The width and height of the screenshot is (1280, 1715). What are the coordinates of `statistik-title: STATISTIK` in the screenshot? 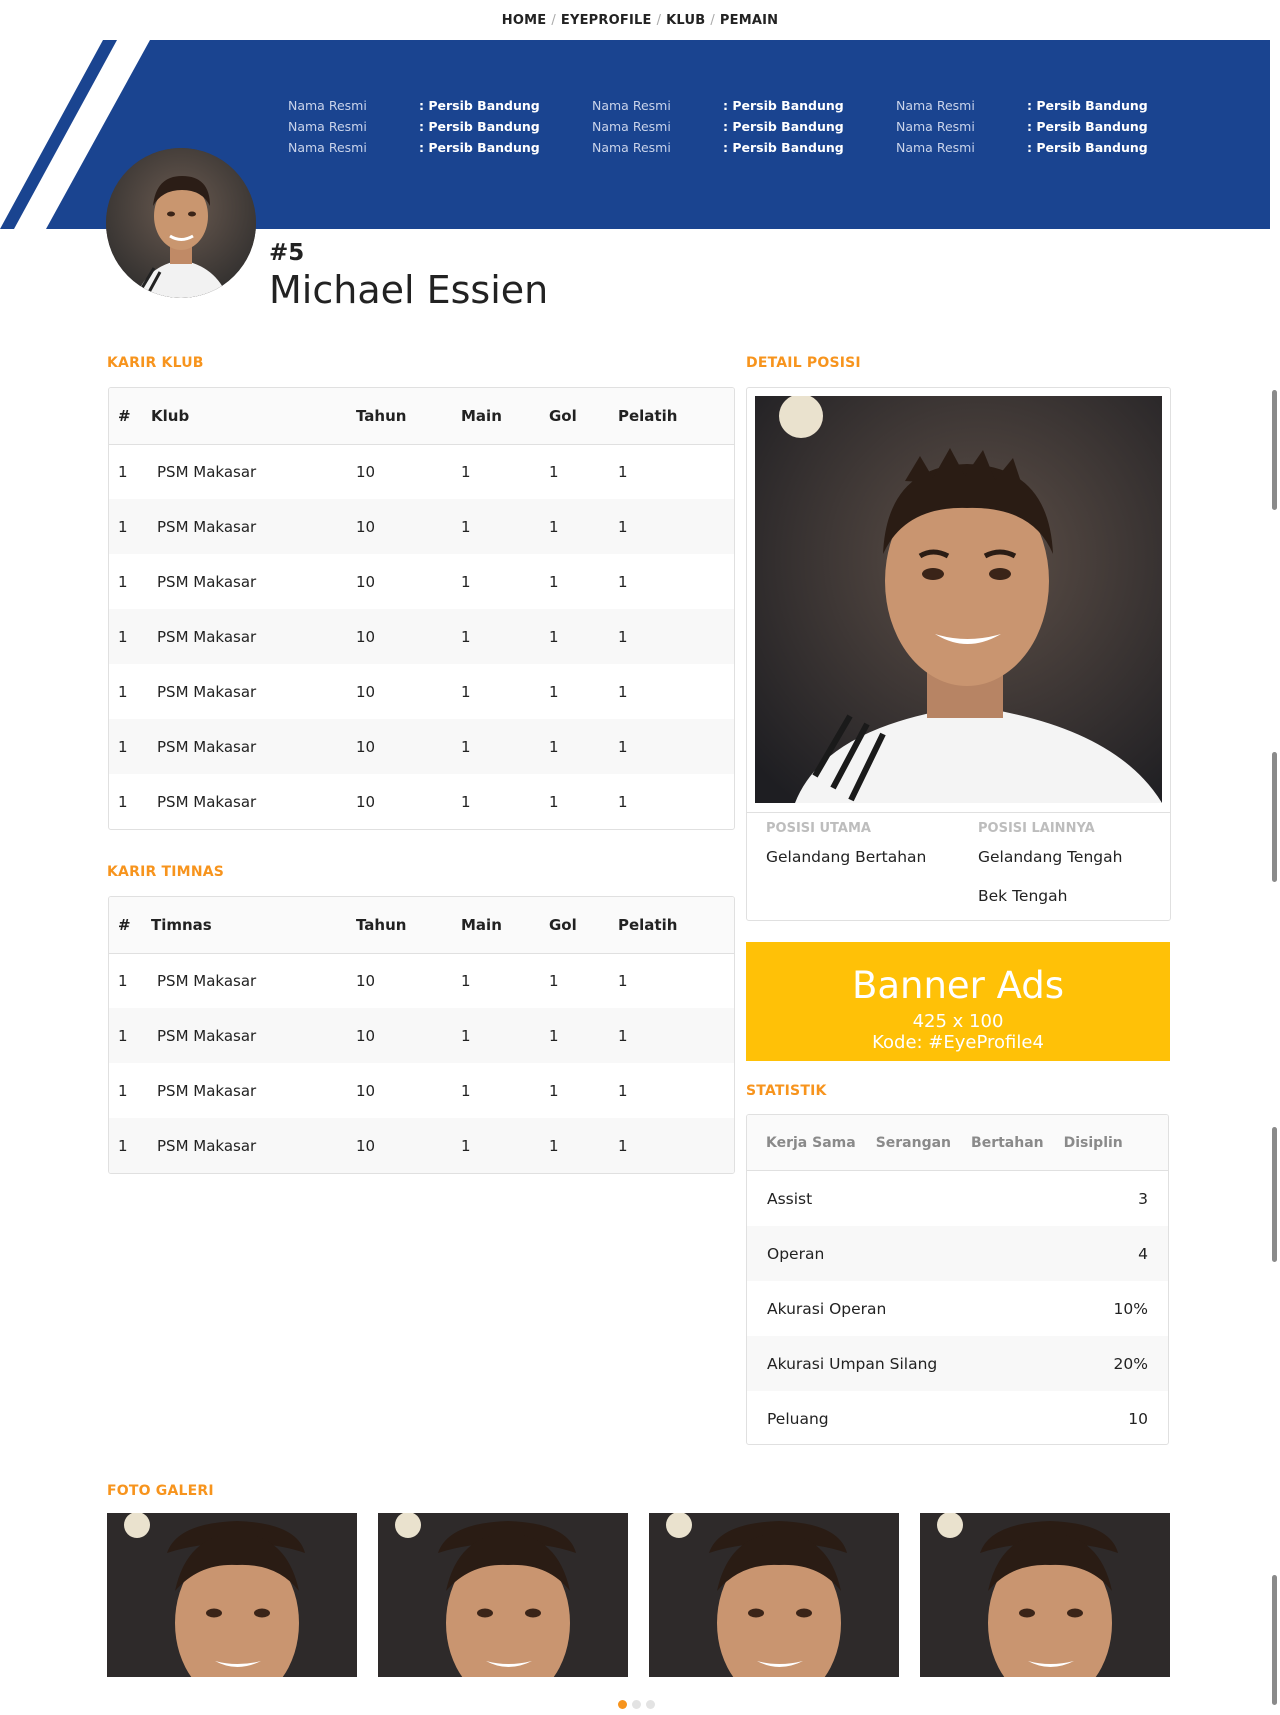 It's located at (786, 1091).